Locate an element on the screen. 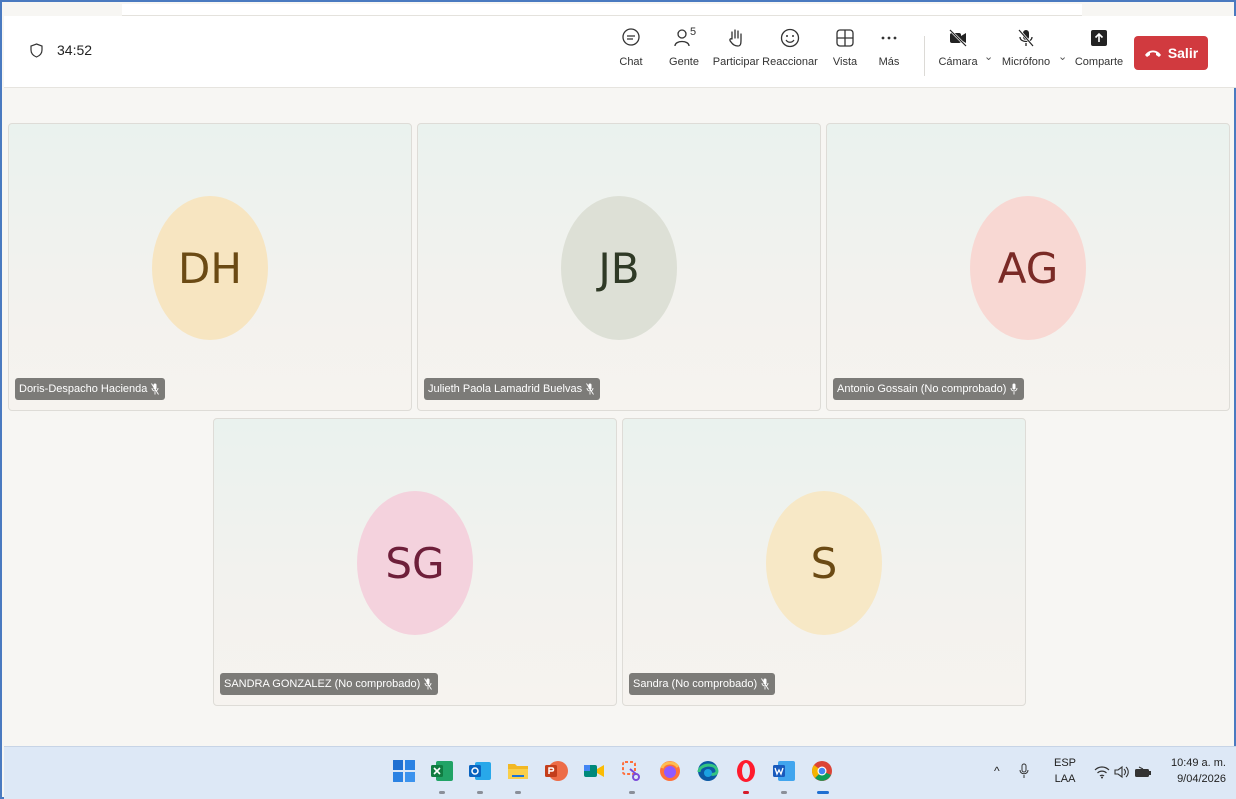 This screenshot has height=799, width=1236. participant-tile: S Sandra (No comprobado) is located at coordinates (824, 562).